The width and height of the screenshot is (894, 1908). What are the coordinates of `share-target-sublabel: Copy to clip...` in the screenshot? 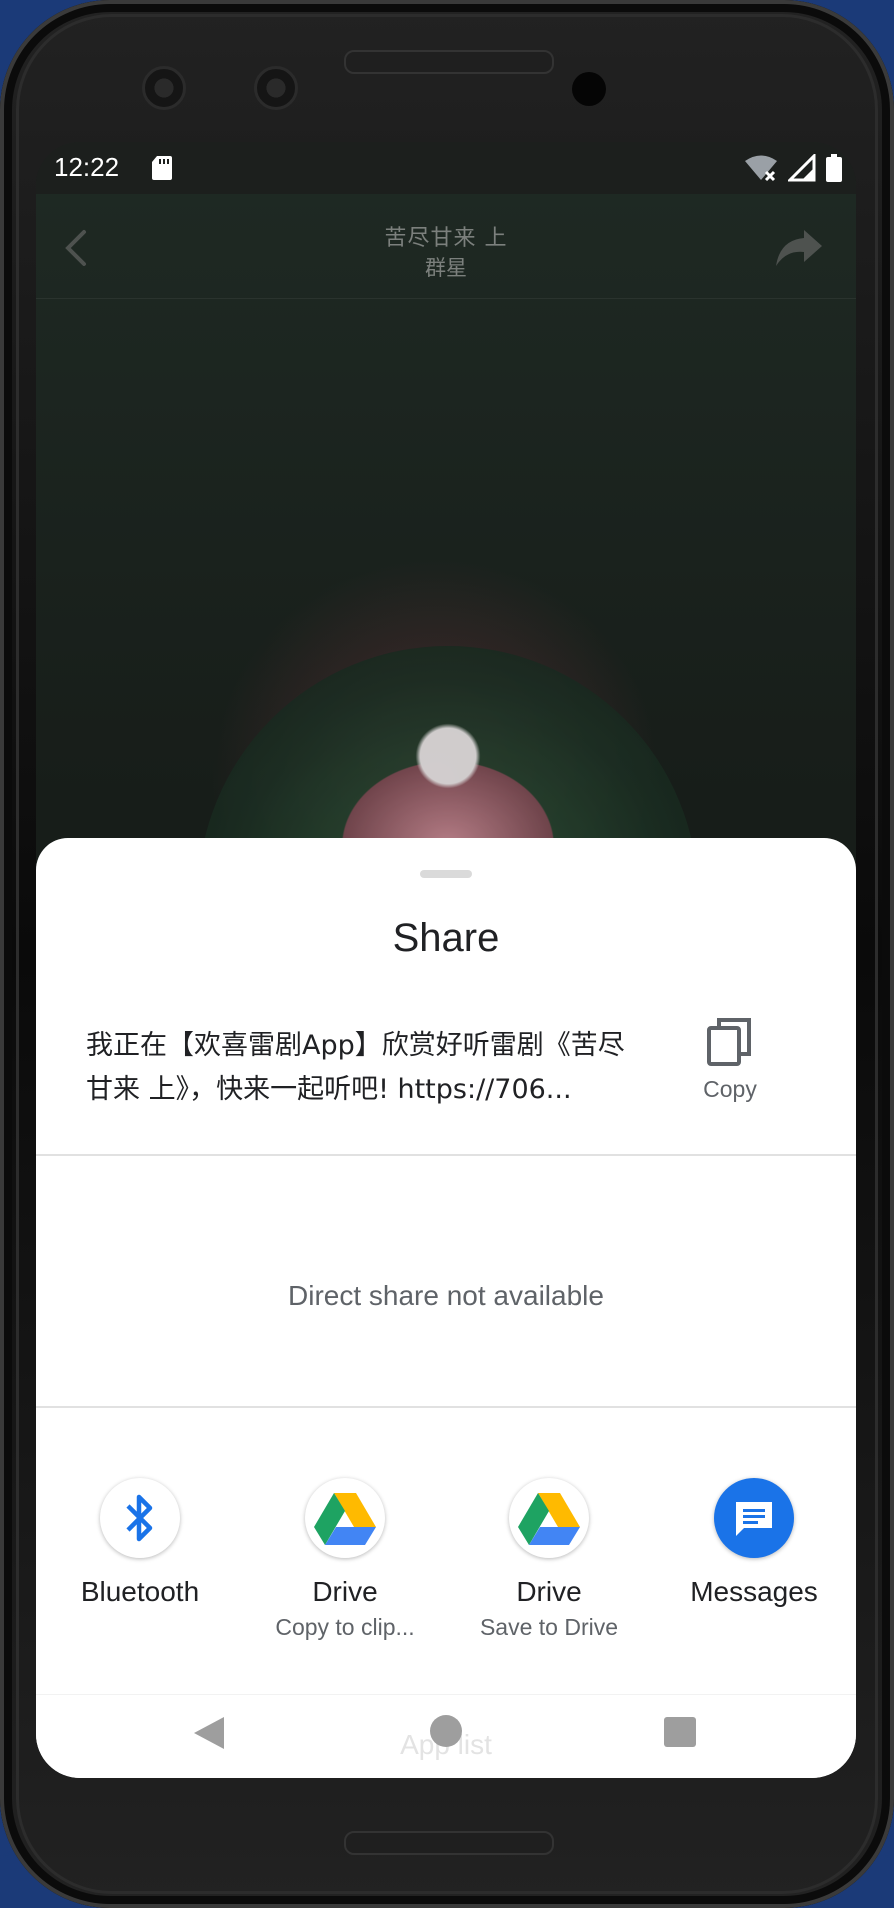 It's located at (345, 1627).